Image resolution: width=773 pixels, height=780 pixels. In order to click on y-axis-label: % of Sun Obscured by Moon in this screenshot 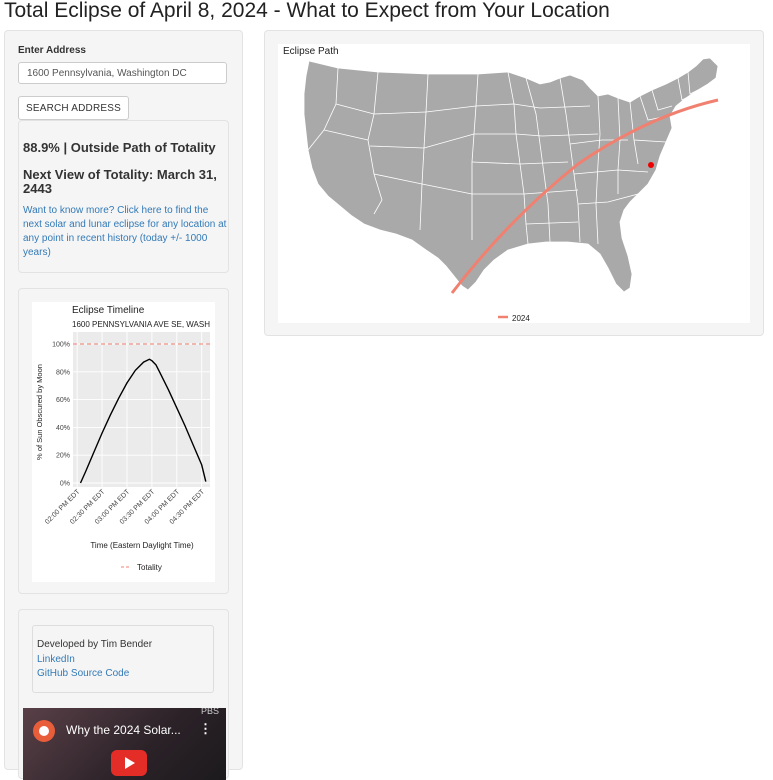, I will do `click(39, 412)`.